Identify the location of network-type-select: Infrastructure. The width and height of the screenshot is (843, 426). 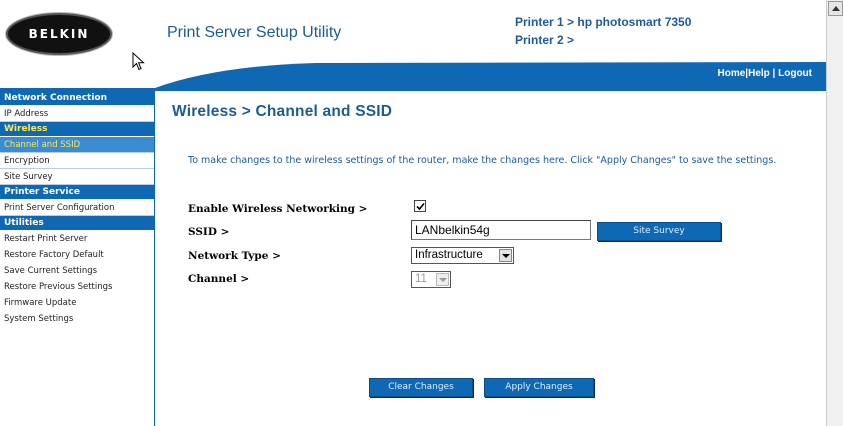
(462, 255).